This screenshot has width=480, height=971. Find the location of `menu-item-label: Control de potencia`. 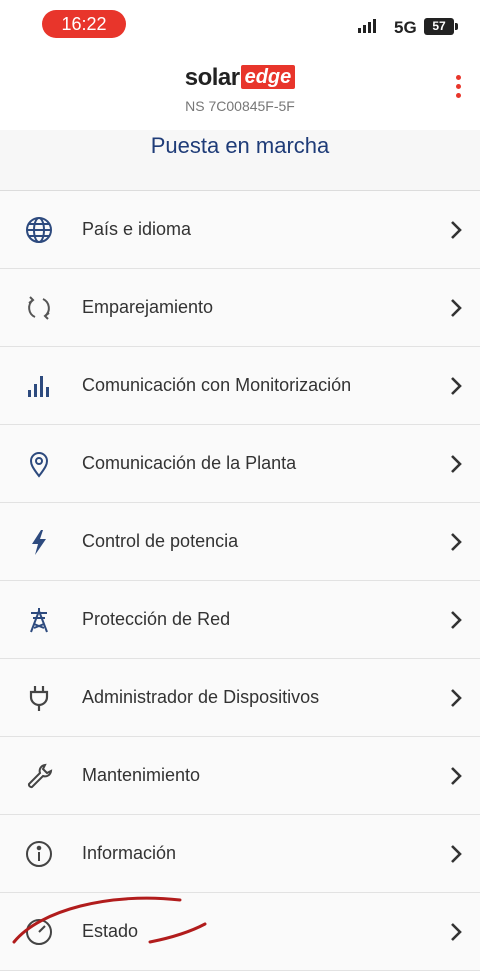

menu-item-label: Control de potencia is located at coordinates (160, 541).